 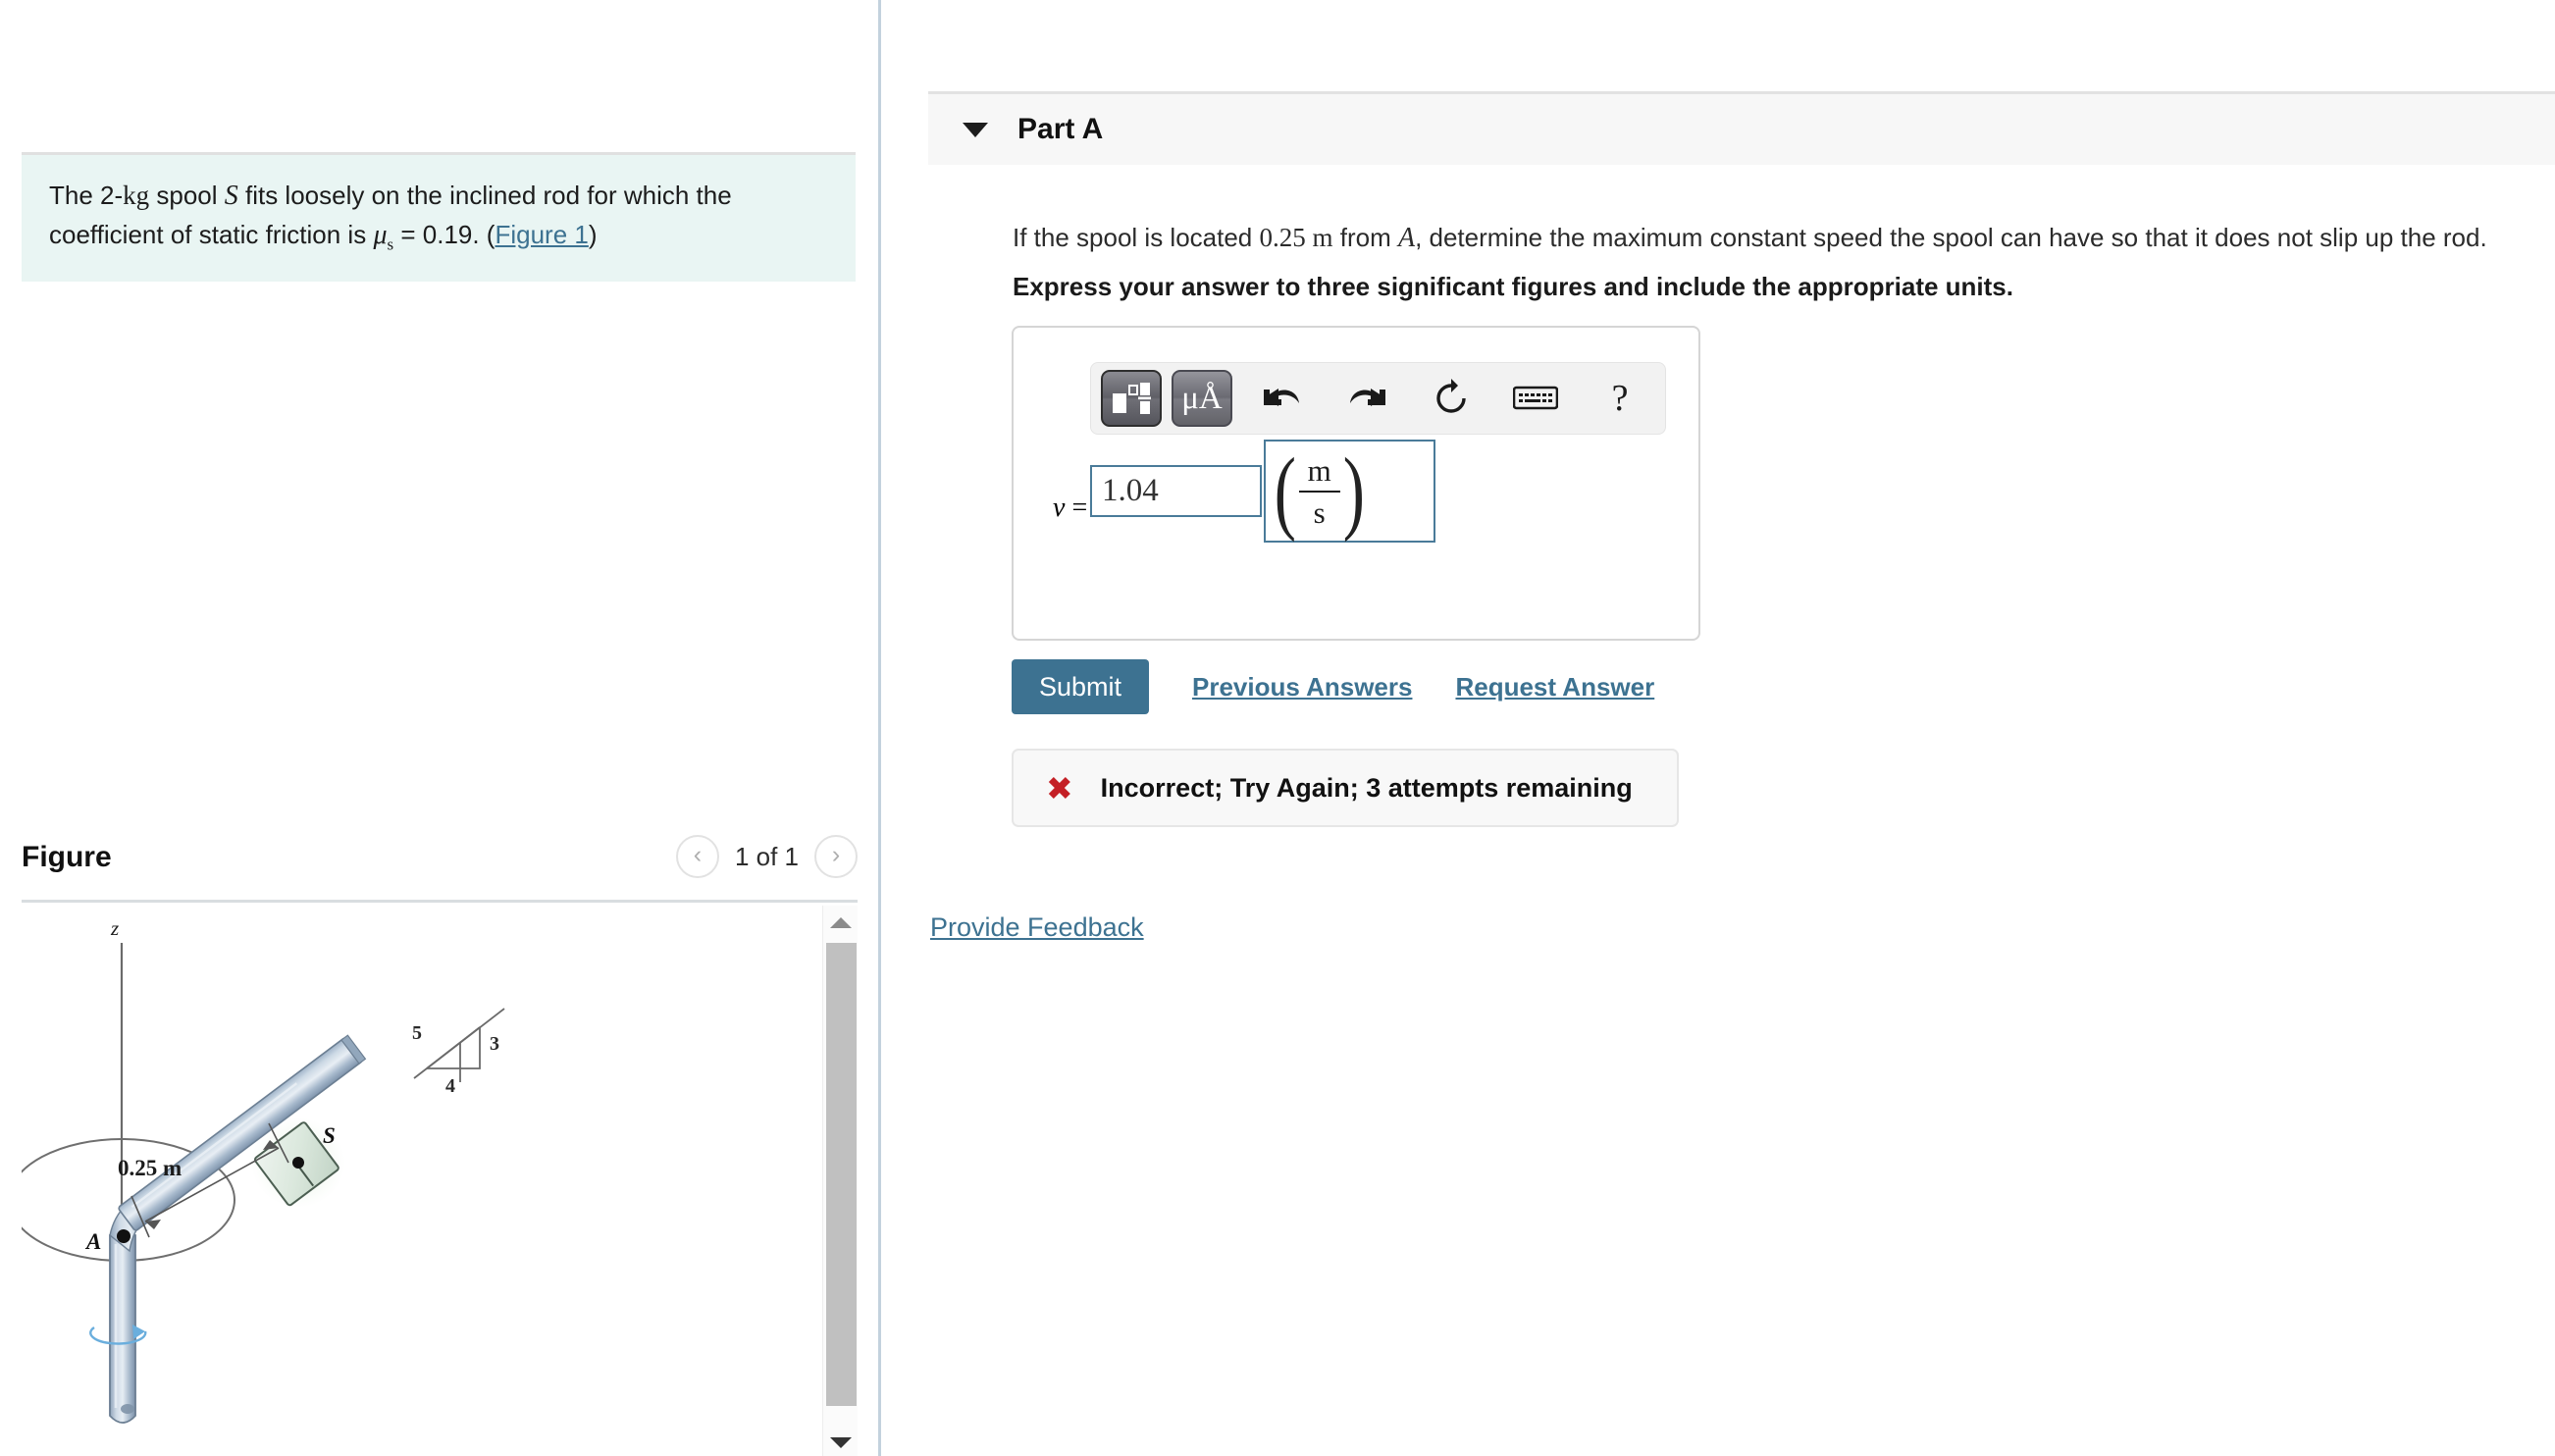 What do you see at coordinates (150, 1168) in the screenshot?
I see `distance-label: 0.25 m` at bounding box center [150, 1168].